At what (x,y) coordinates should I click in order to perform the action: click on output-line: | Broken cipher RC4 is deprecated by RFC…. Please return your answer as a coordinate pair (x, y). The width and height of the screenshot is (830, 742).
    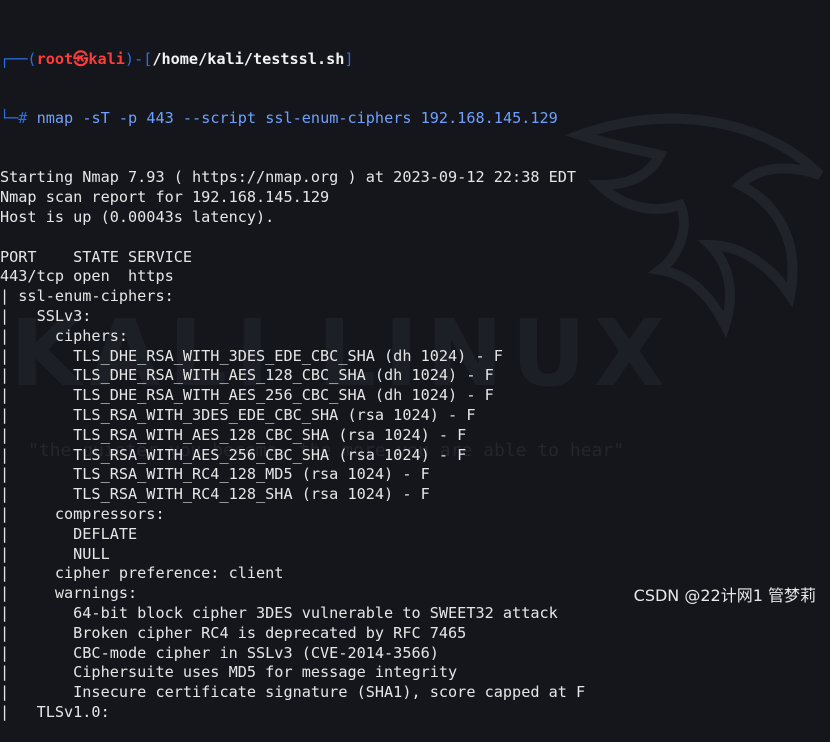
    Looking at the image, I should click on (233, 632).